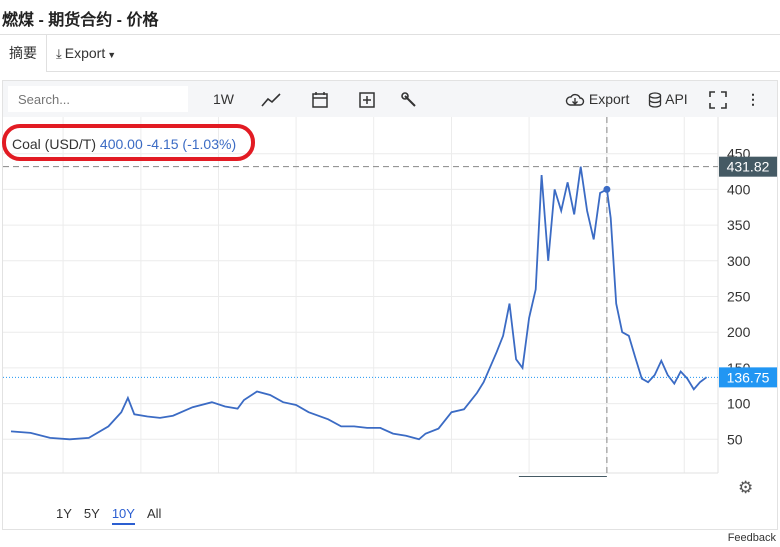 This screenshot has height=547, width=780. Describe the element at coordinates (92, 513) in the screenshot. I see `range-button-5y: 5Y` at that location.